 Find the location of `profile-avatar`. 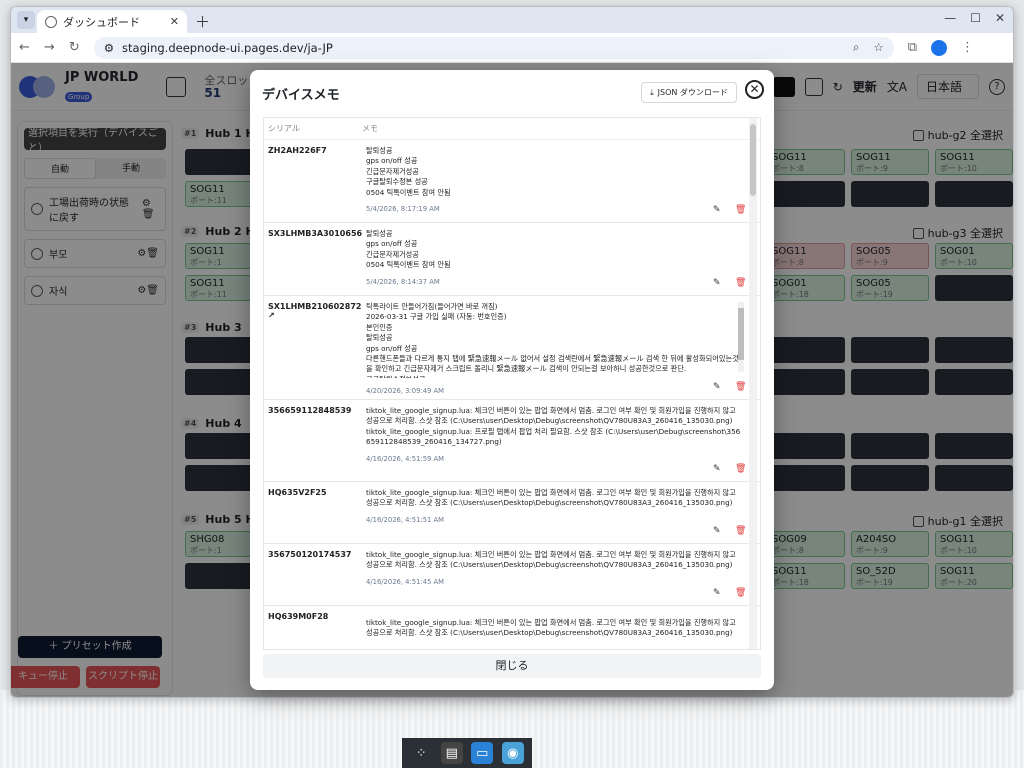

profile-avatar is located at coordinates (939, 47).